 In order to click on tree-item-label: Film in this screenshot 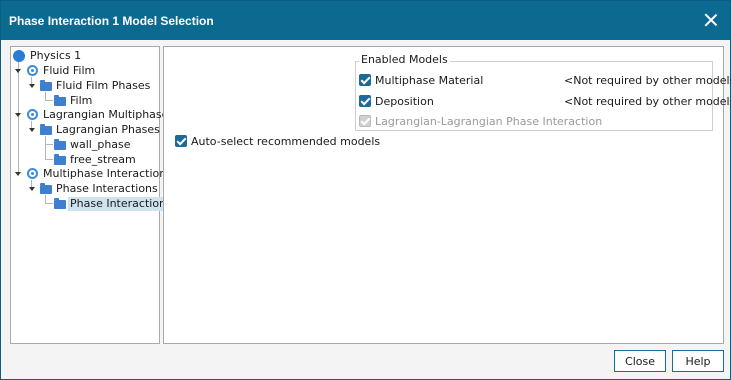, I will do `click(81, 100)`.